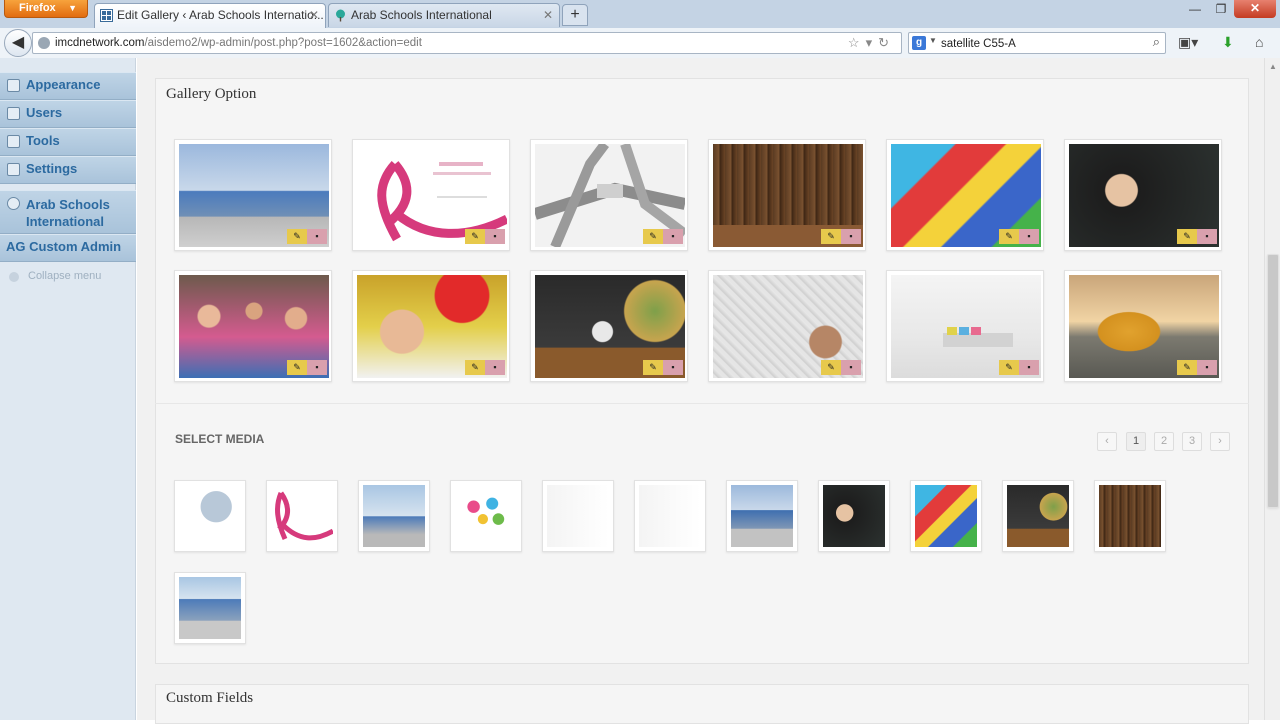 This screenshot has width=1280, height=724. Describe the element at coordinates (872, 42) in the screenshot. I see `dropdown-icon: ▾` at that location.